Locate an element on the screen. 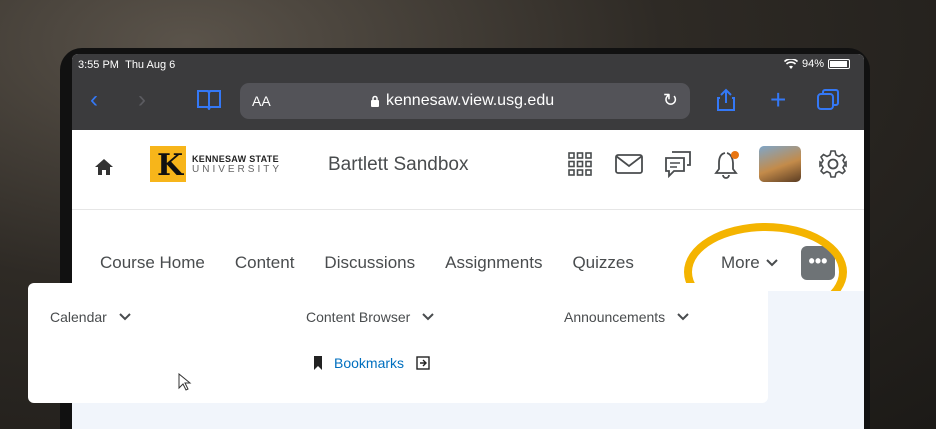 The width and height of the screenshot is (936, 429). header-icons is located at coordinates (706, 164).